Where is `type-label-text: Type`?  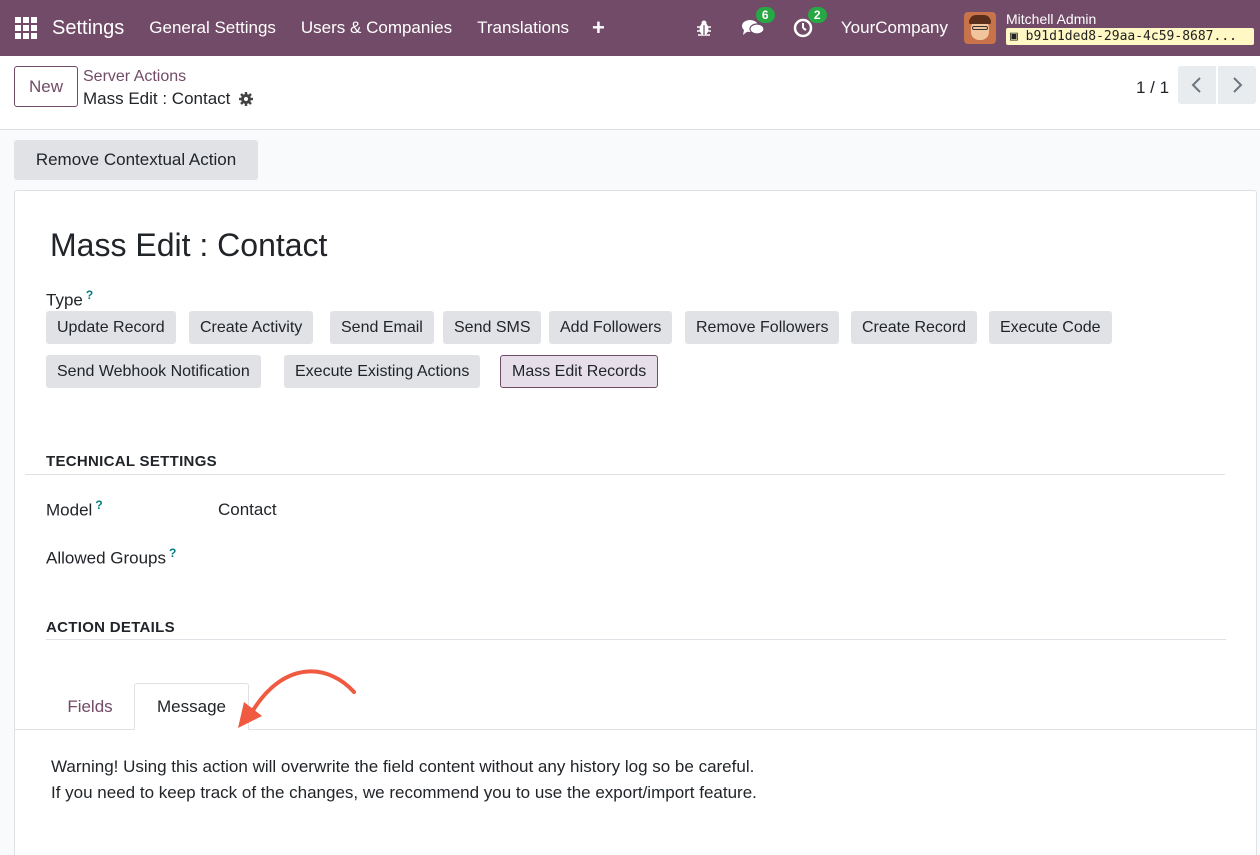 type-label-text: Type is located at coordinates (64, 300).